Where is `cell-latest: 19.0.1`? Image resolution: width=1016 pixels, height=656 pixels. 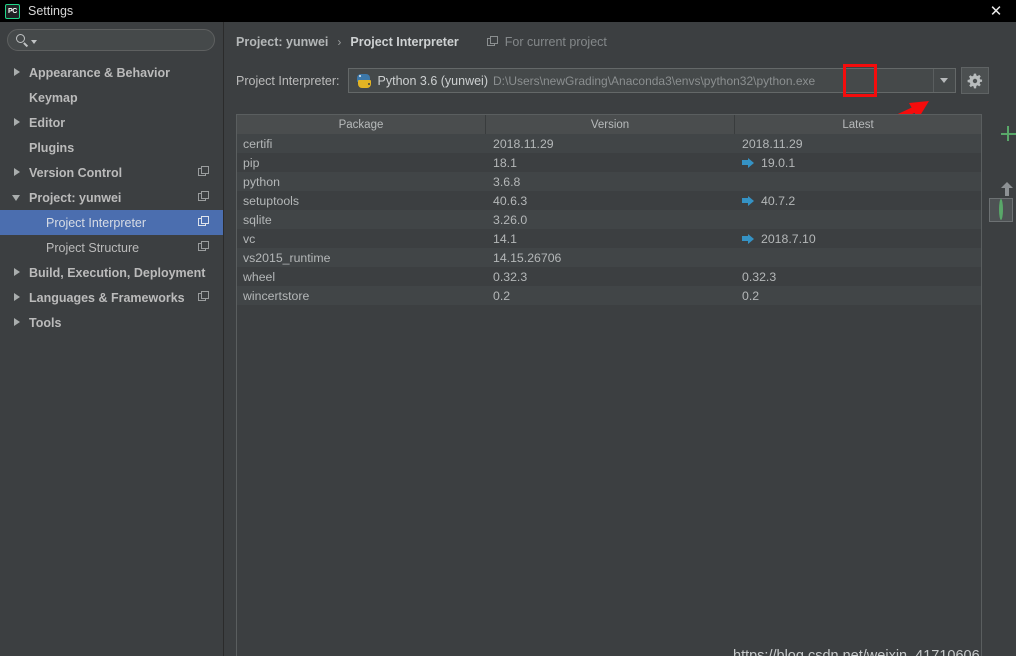
cell-latest: 19.0.1 is located at coordinates (858, 162).